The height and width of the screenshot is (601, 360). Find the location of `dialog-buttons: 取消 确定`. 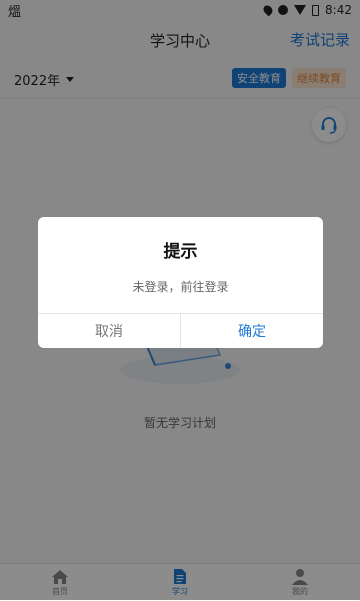

dialog-buttons: 取消 确定 is located at coordinates (180, 330).